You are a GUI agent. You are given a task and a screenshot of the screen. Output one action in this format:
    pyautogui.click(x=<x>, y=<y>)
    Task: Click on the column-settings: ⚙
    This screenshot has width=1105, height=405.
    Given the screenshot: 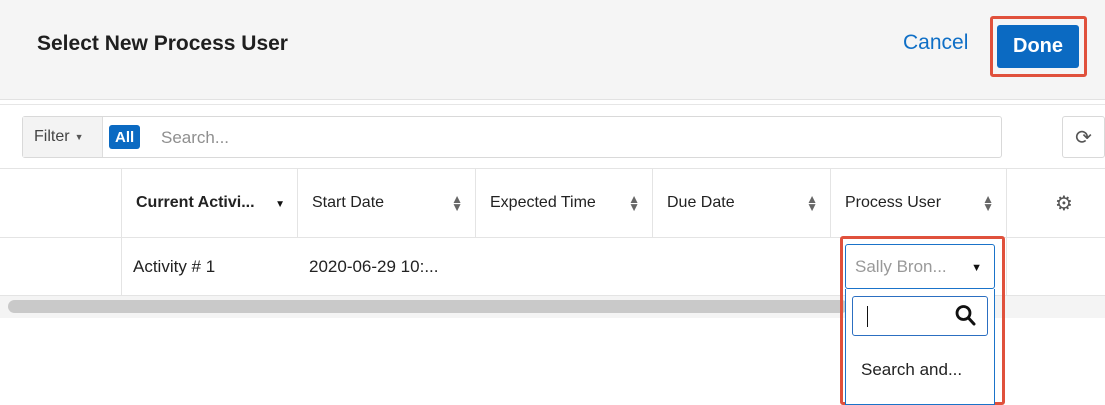 What is the action you would take?
    pyautogui.click(x=1055, y=203)
    